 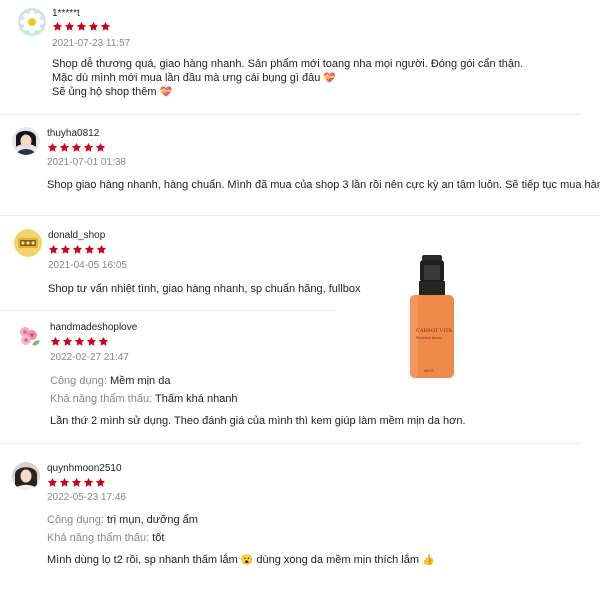 I want to click on product-sub-text: Recovery serum, so click(x=429, y=338).